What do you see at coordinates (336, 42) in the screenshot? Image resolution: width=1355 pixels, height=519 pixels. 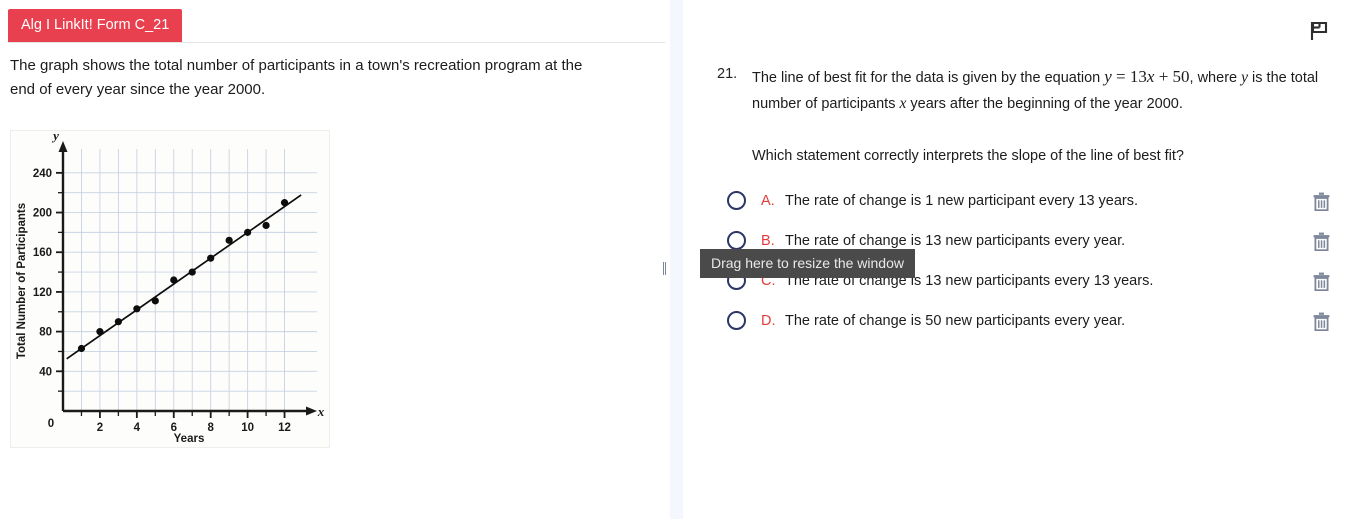 I see `badge-divider` at bounding box center [336, 42].